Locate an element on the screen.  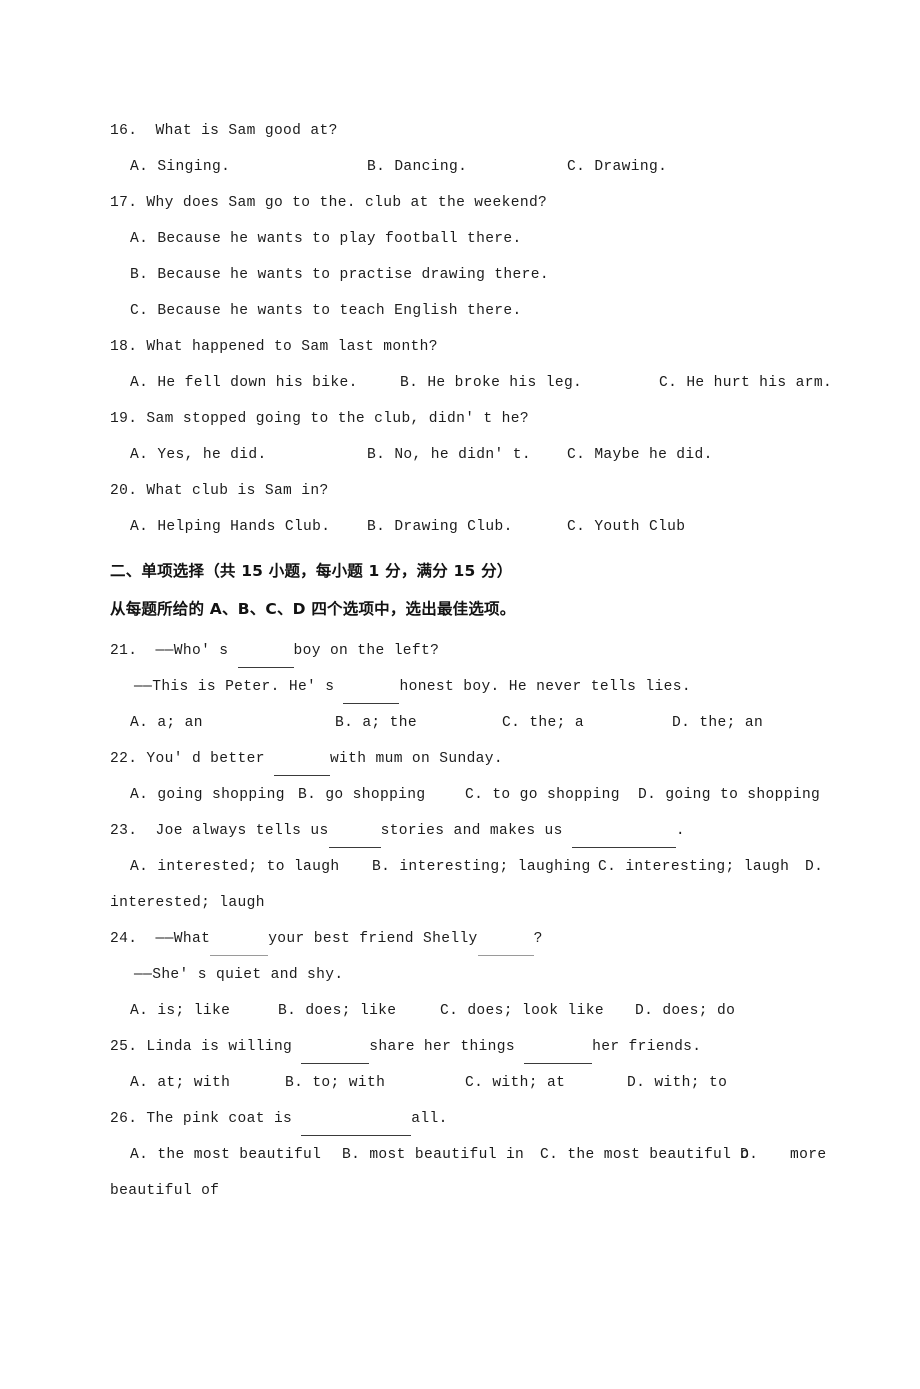
option-d: D. does; do is located at coordinates (685, 1011).